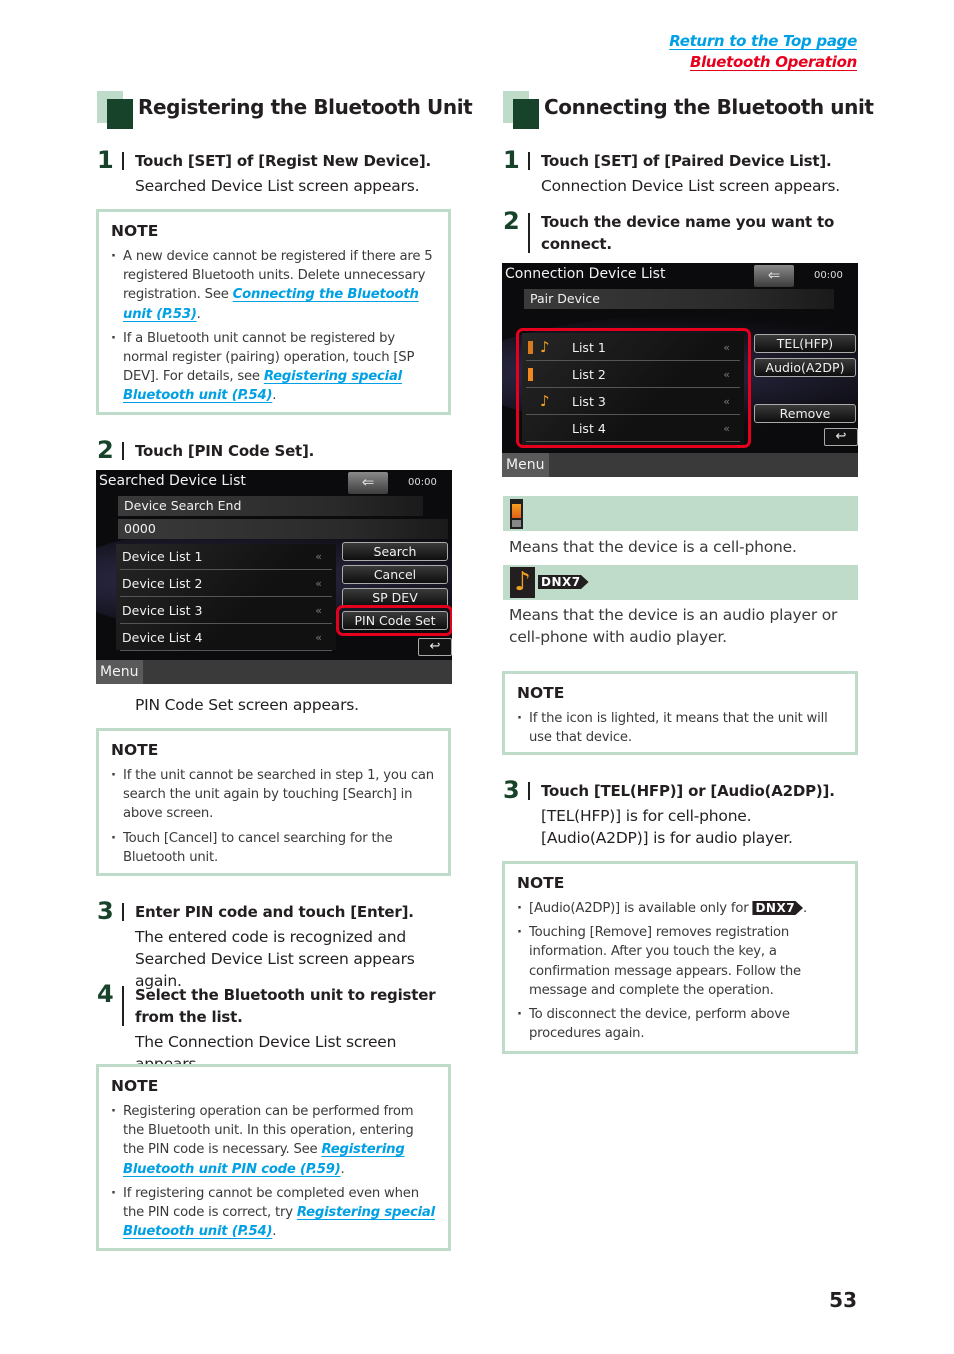  I want to click on pair-device-bar: Pair Device, so click(679, 299).